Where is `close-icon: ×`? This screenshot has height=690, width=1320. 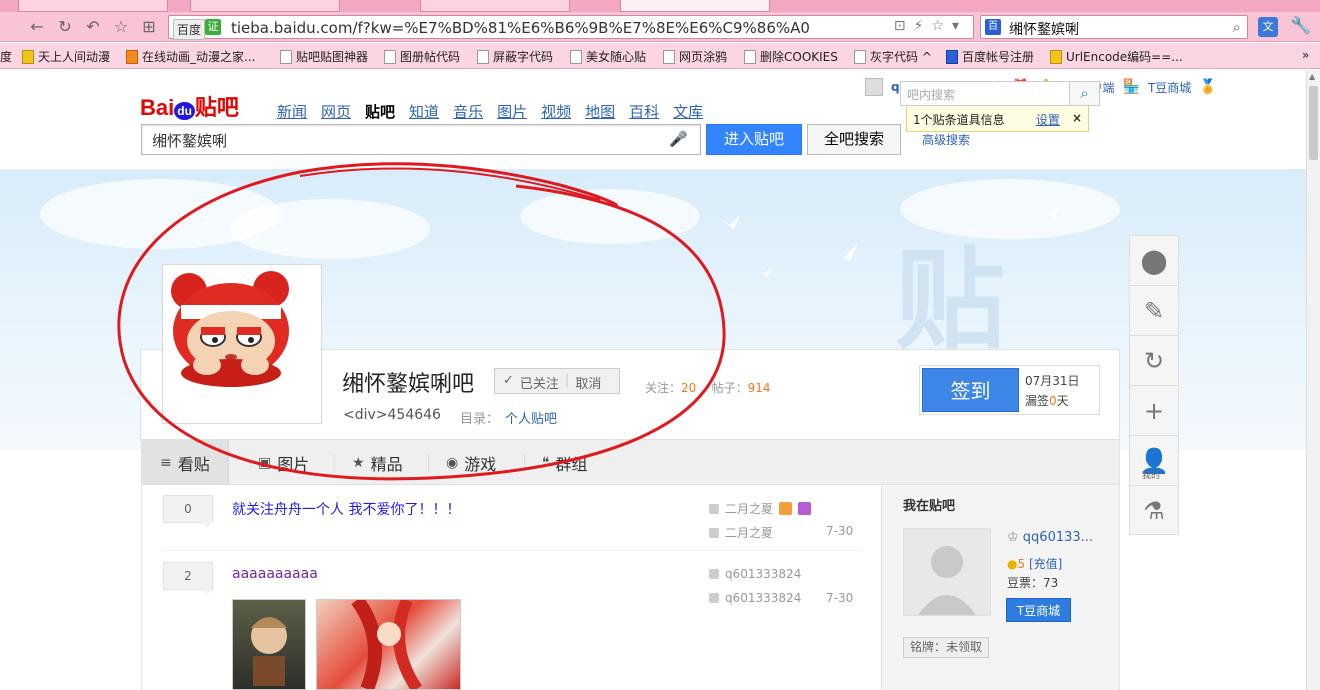 close-icon: × is located at coordinates (1077, 118).